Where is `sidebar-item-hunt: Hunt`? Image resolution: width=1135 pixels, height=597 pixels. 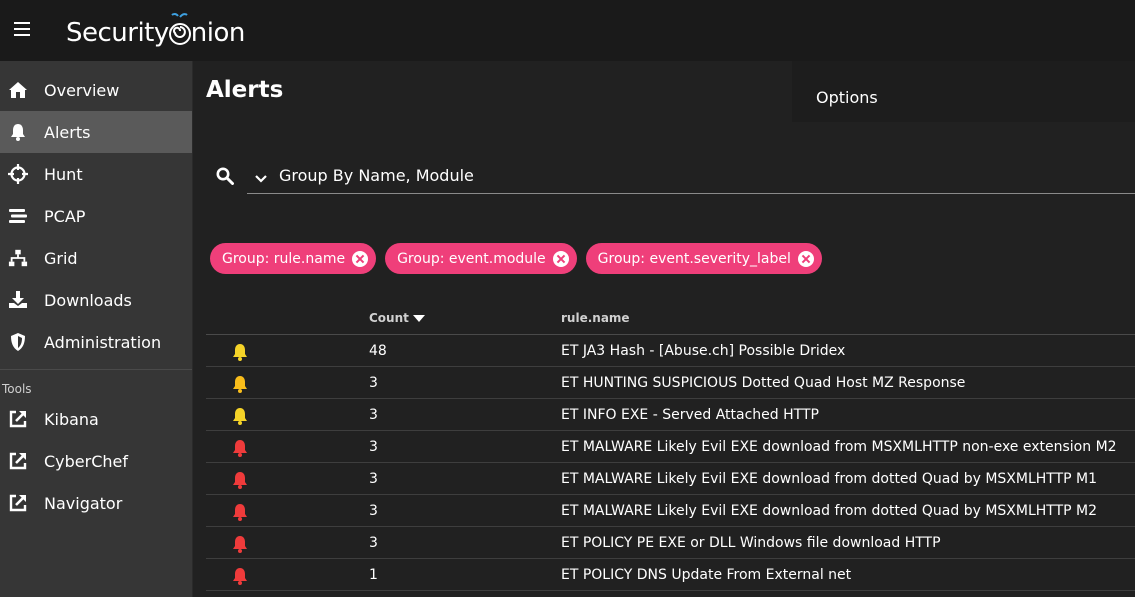
sidebar-item-hunt: Hunt is located at coordinates (96, 174).